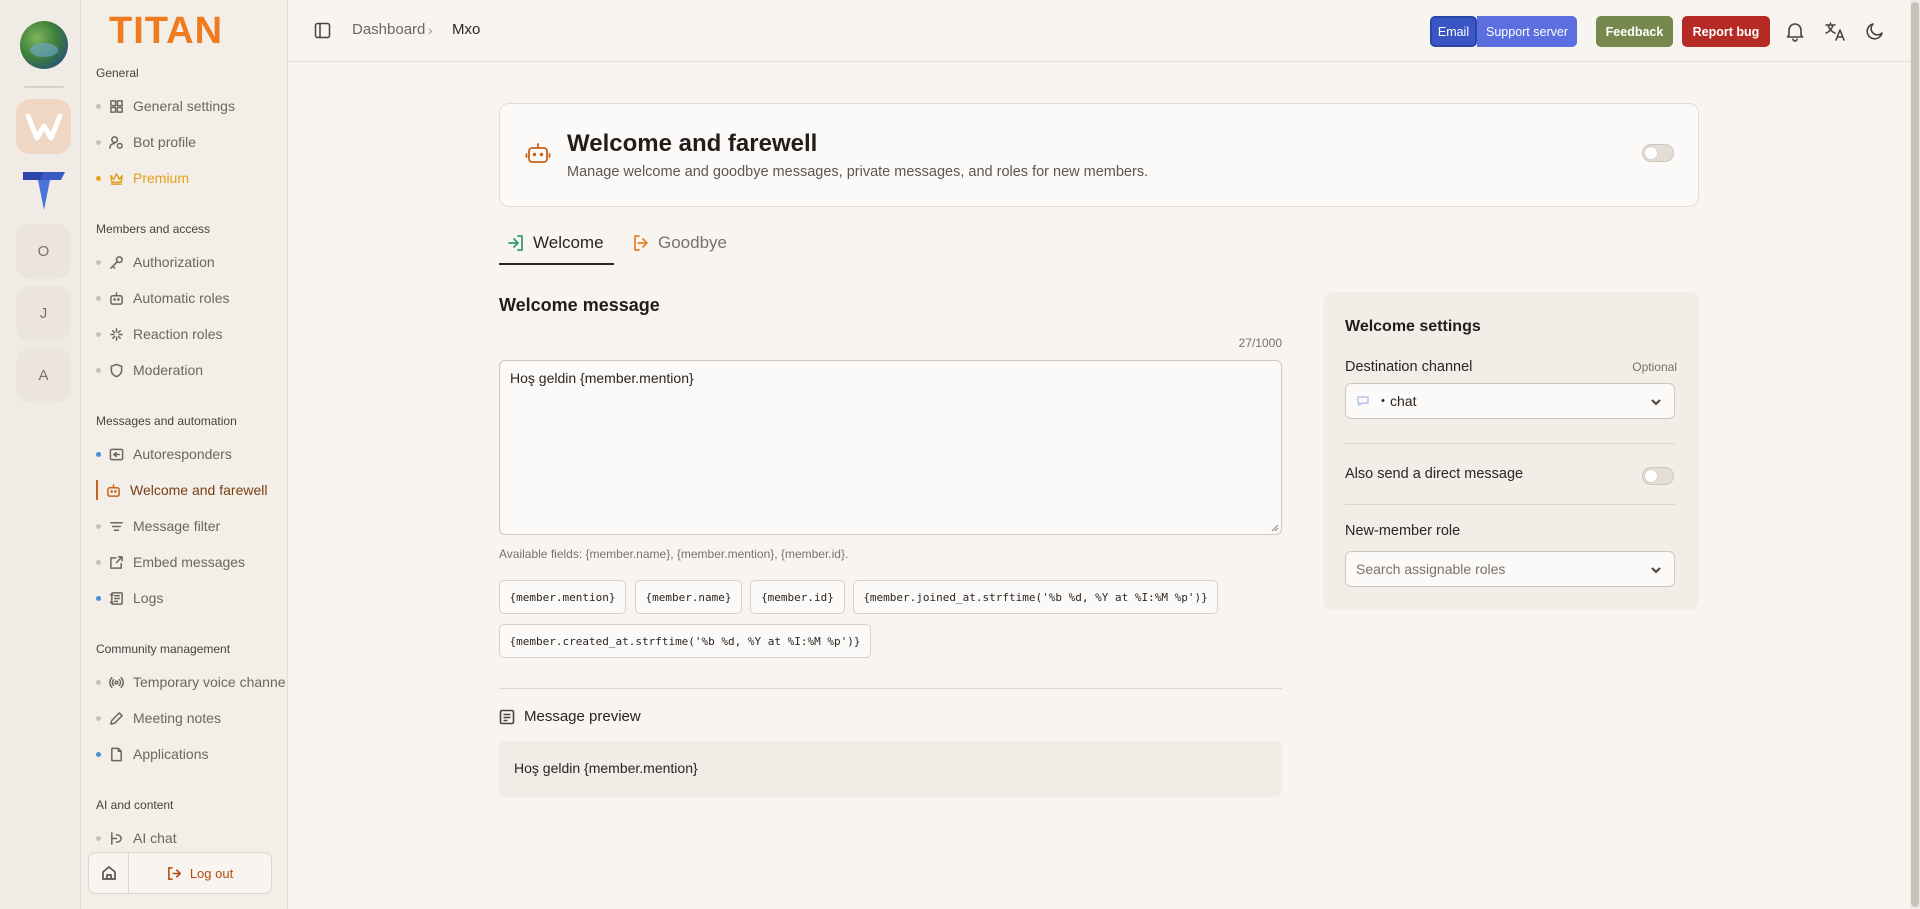 This screenshot has width=1920, height=909. What do you see at coordinates (178, 334) in the screenshot?
I see `sidebar-item-label: Reaction roles` at bounding box center [178, 334].